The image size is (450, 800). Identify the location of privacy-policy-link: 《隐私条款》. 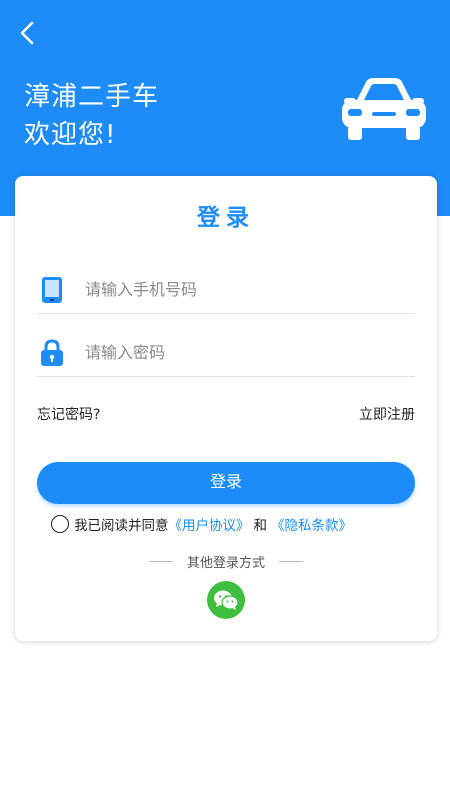
(311, 524).